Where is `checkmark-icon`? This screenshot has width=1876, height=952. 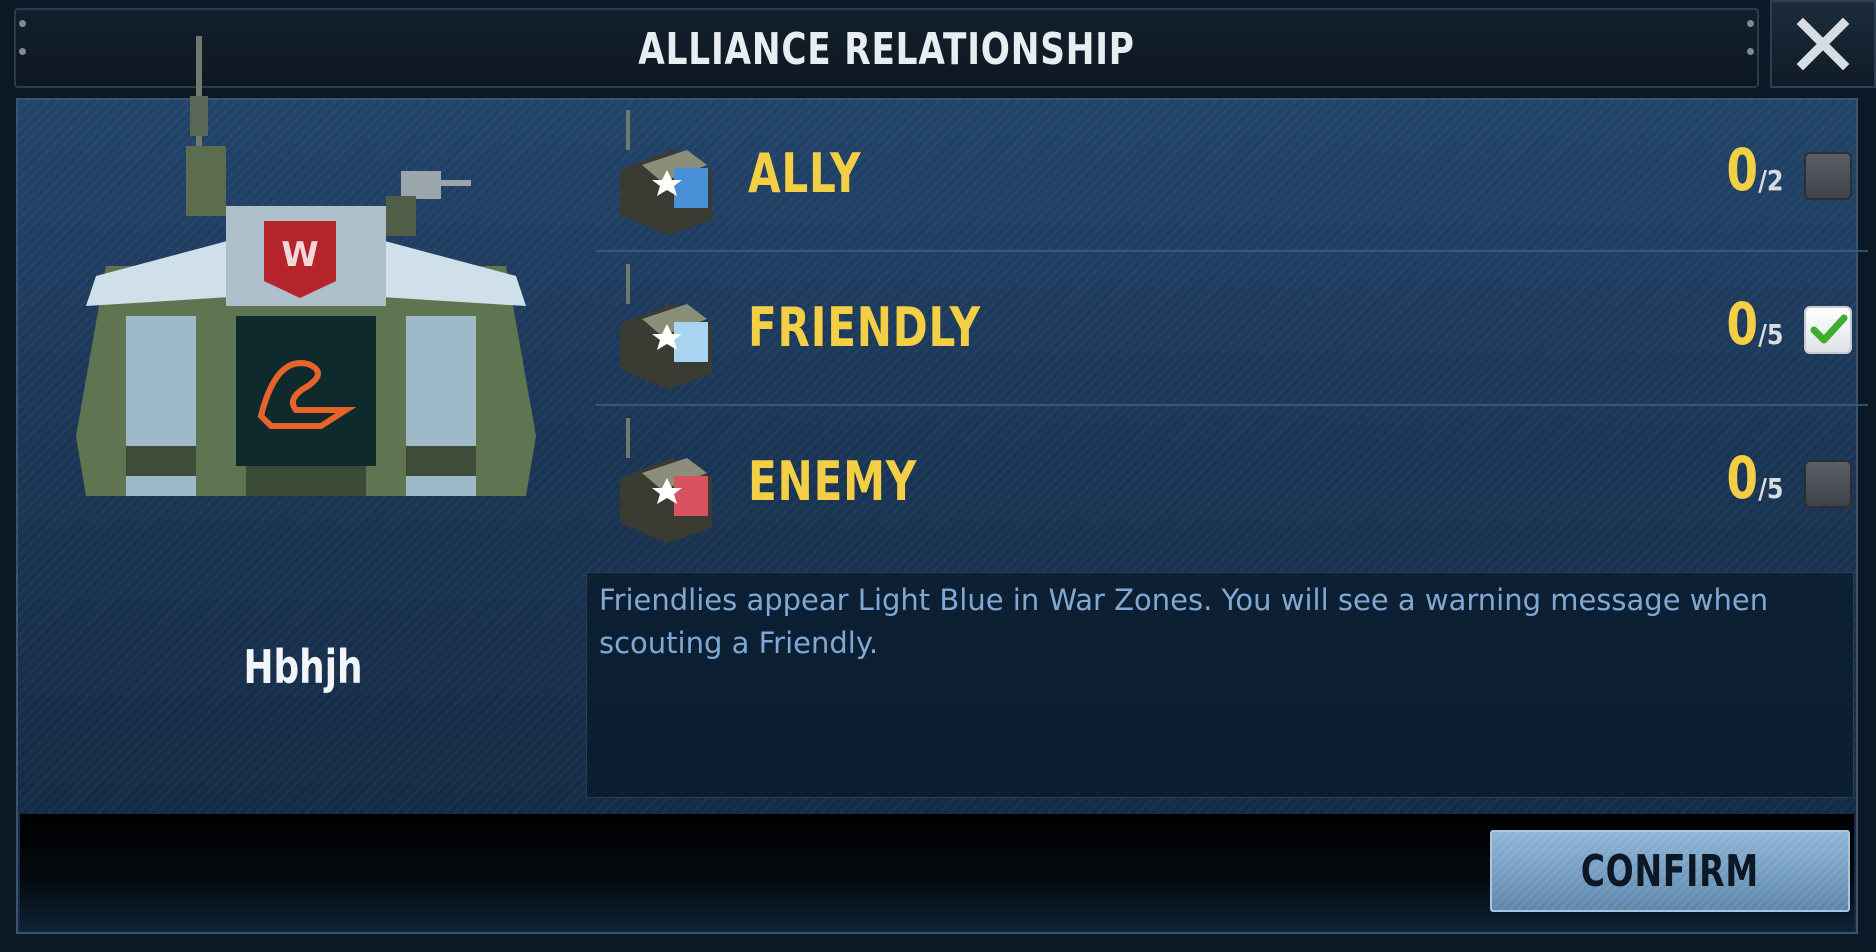 checkmark-icon is located at coordinates (1829, 329).